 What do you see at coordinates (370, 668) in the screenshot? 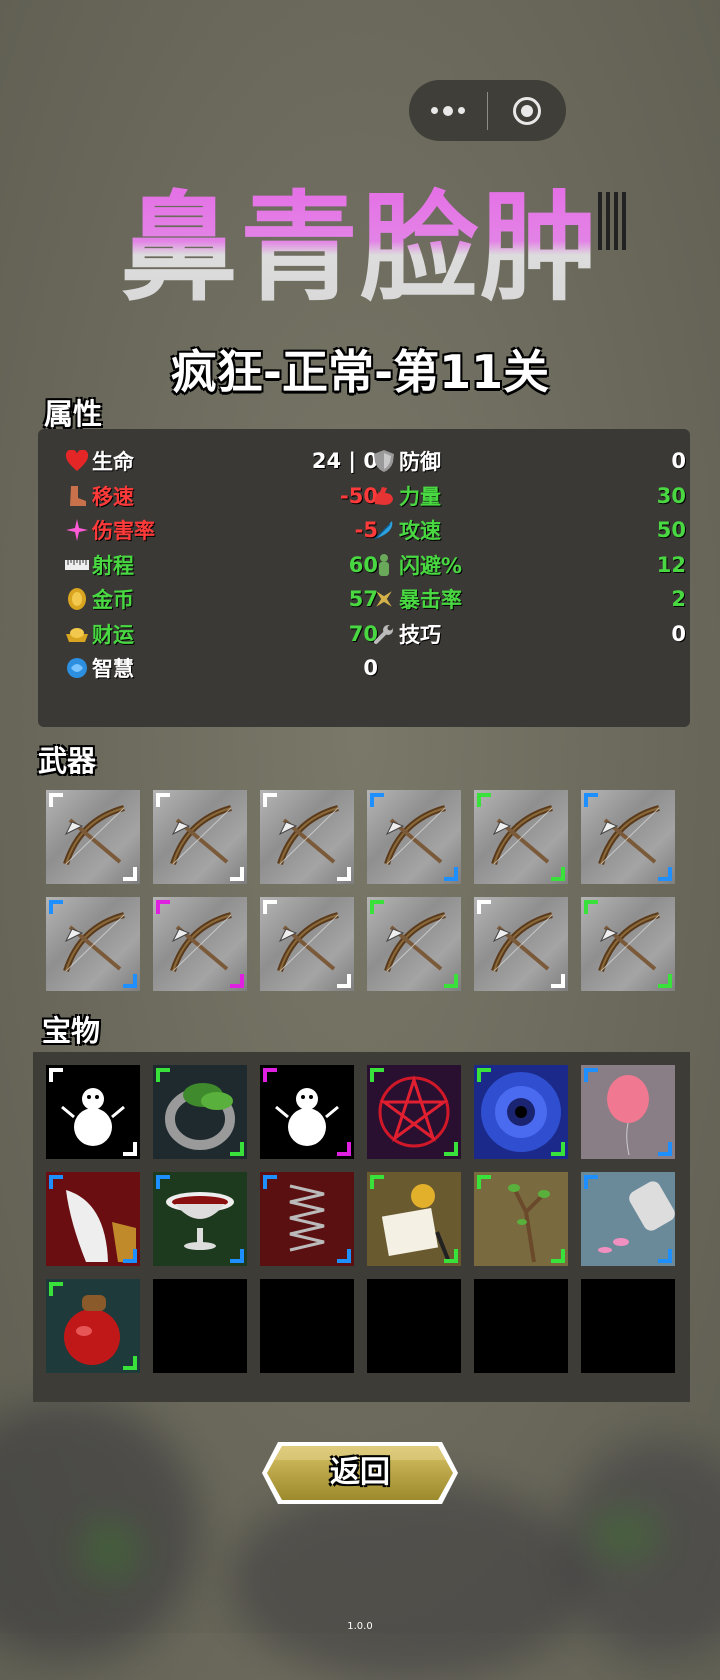
I see `stat-value: 0` at bounding box center [370, 668].